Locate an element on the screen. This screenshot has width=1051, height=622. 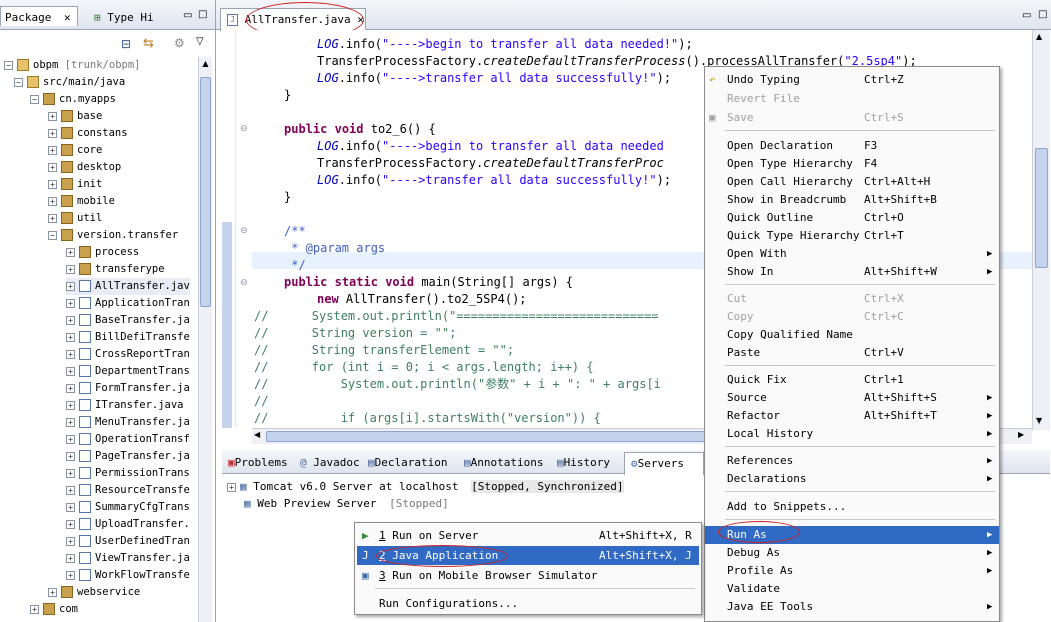
tree-java-file: + PageTransfer.ja is located at coordinates (128, 456).